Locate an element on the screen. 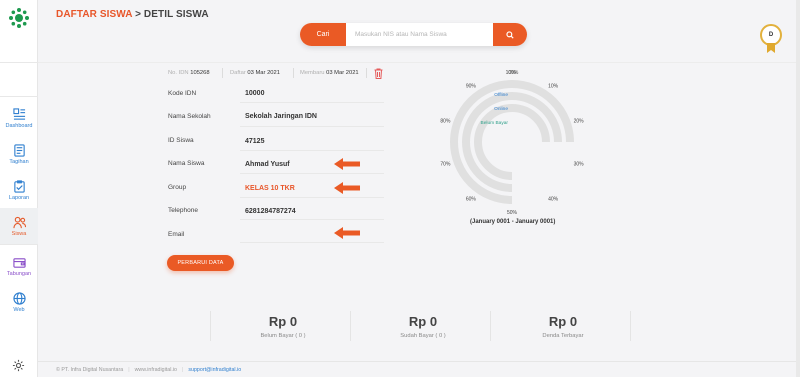 This screenshot has width=800, height=377. meta-idn-label: No. IDN is located at coordinates (178, 73).